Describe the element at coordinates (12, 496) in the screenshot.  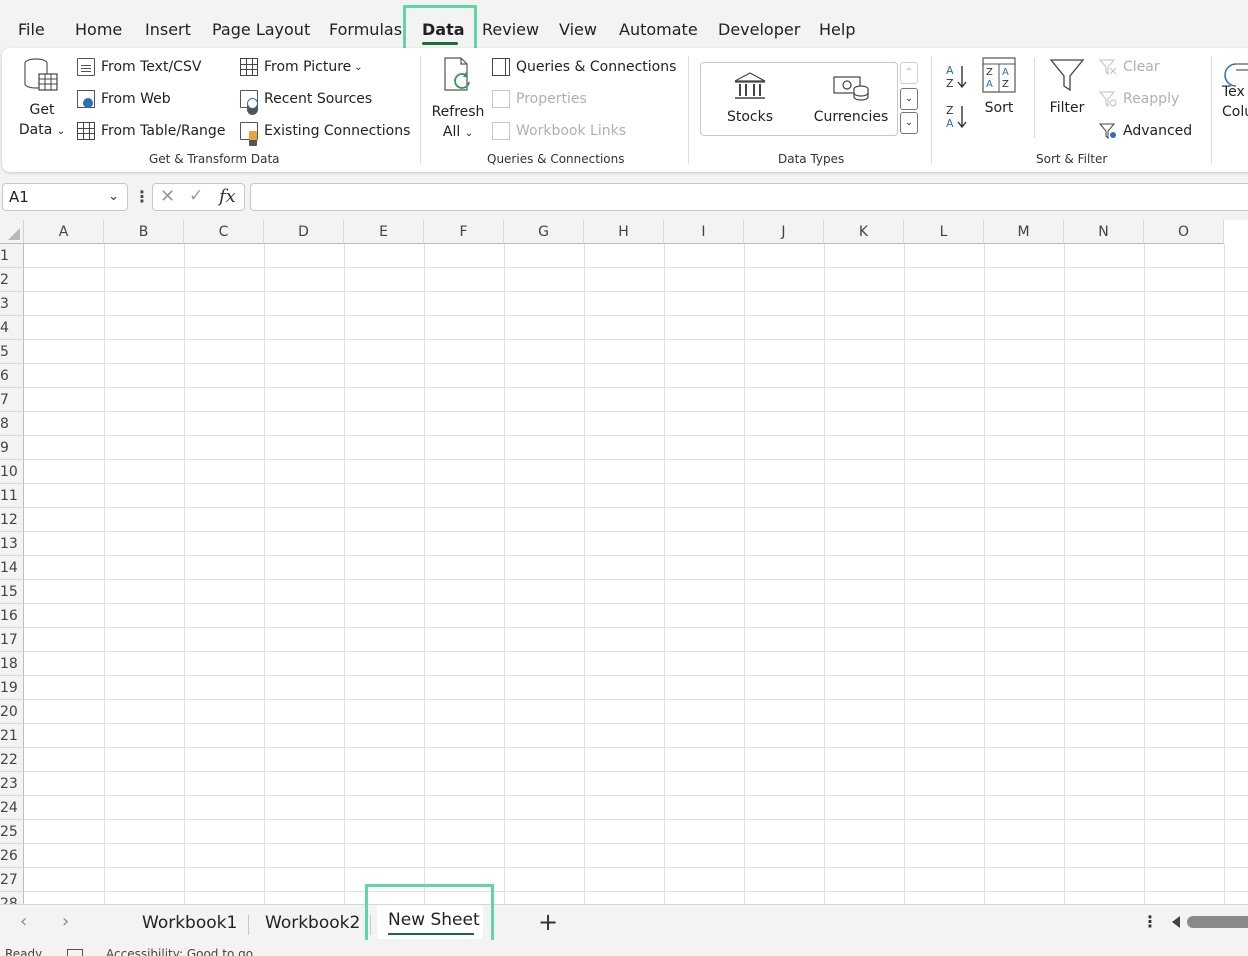
I see `row-header: 11` at that location.